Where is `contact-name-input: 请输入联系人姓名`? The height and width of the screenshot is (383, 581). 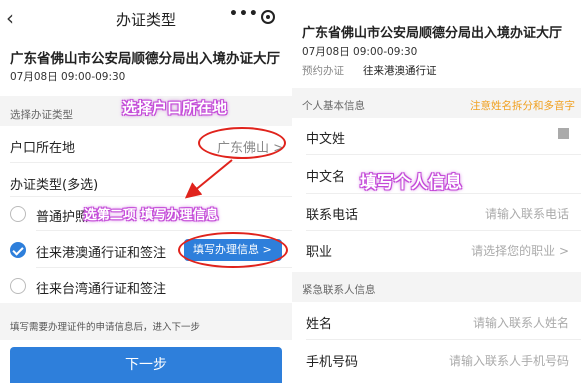
contact-name-input: 请输入联系人姓名 is located at coordinates (521, 322).